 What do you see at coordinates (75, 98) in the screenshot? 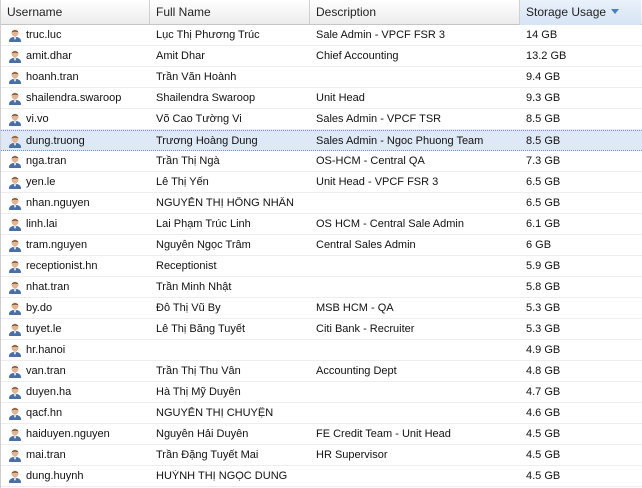
I see `cell-username: shailendra.swaroop` at bounding box center [75, 98].